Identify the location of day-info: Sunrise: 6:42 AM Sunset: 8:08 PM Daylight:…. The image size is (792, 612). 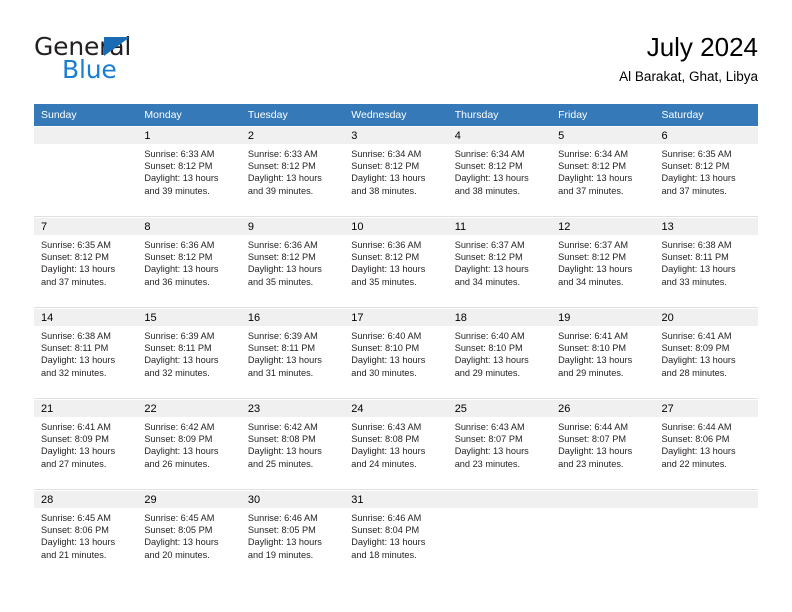
(292, 443).